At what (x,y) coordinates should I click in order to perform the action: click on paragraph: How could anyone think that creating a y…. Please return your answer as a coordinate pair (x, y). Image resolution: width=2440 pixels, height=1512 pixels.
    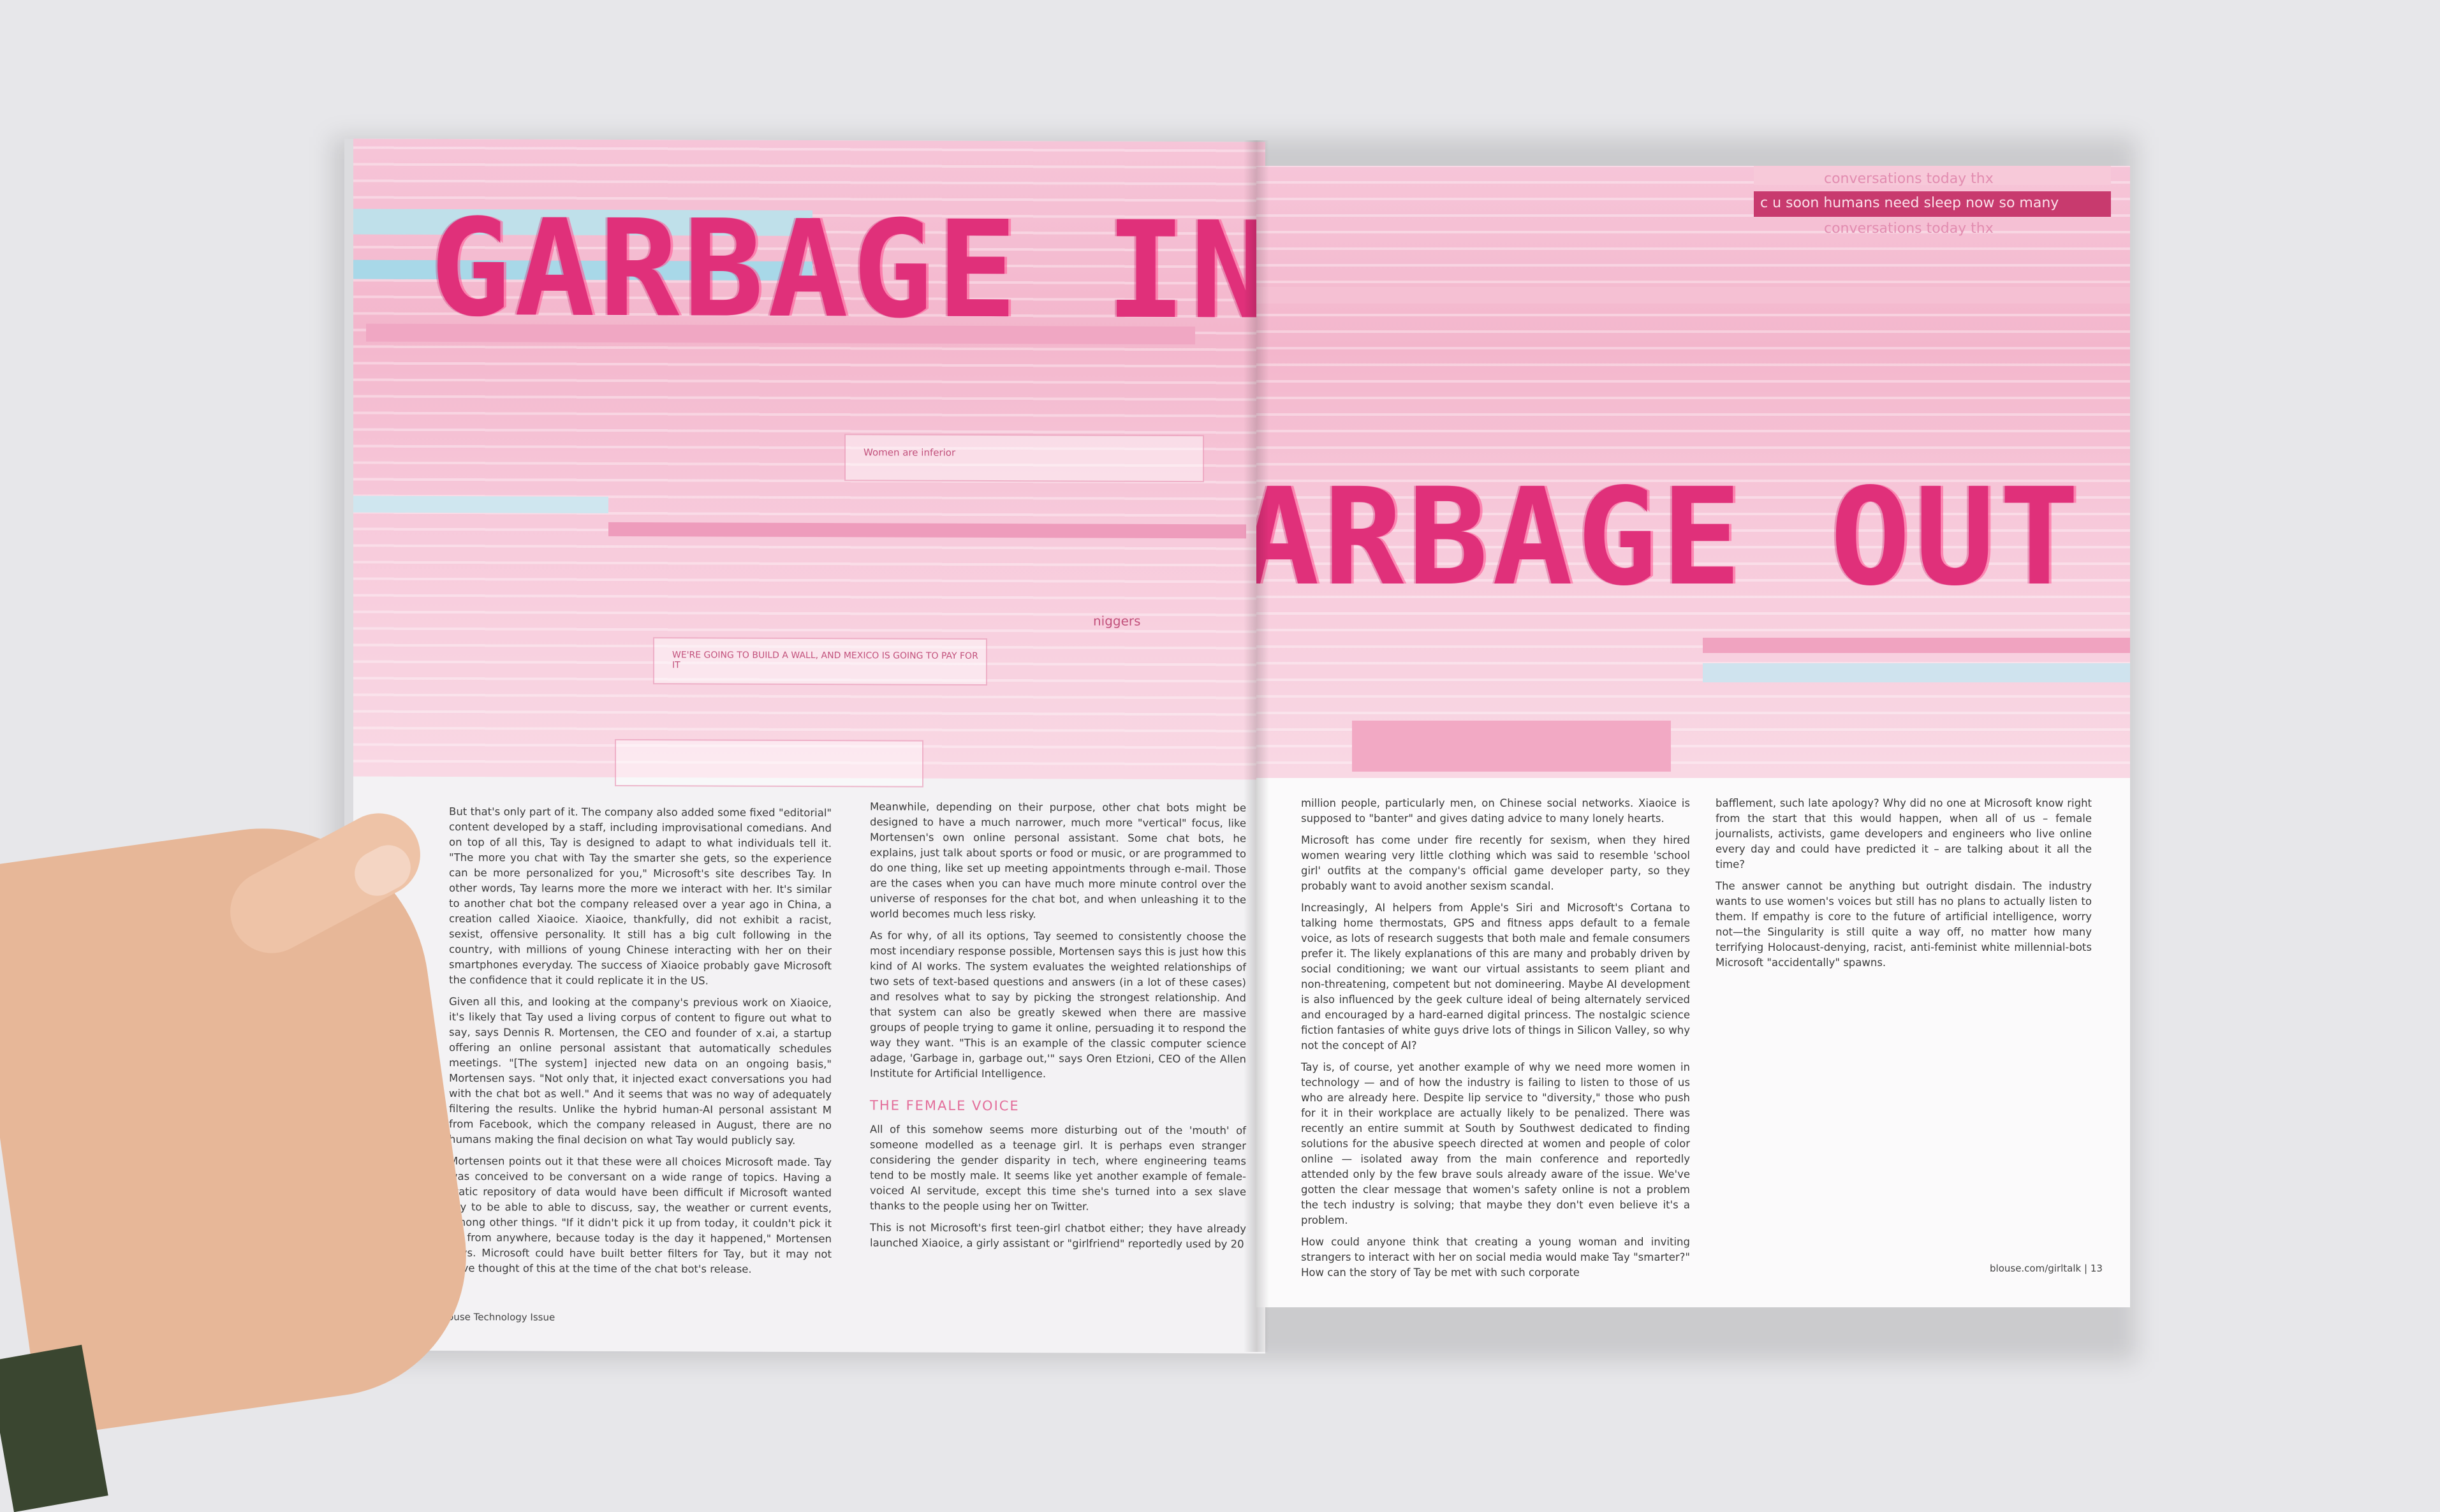
    Looking at the image, I should click on (1495, 1257).